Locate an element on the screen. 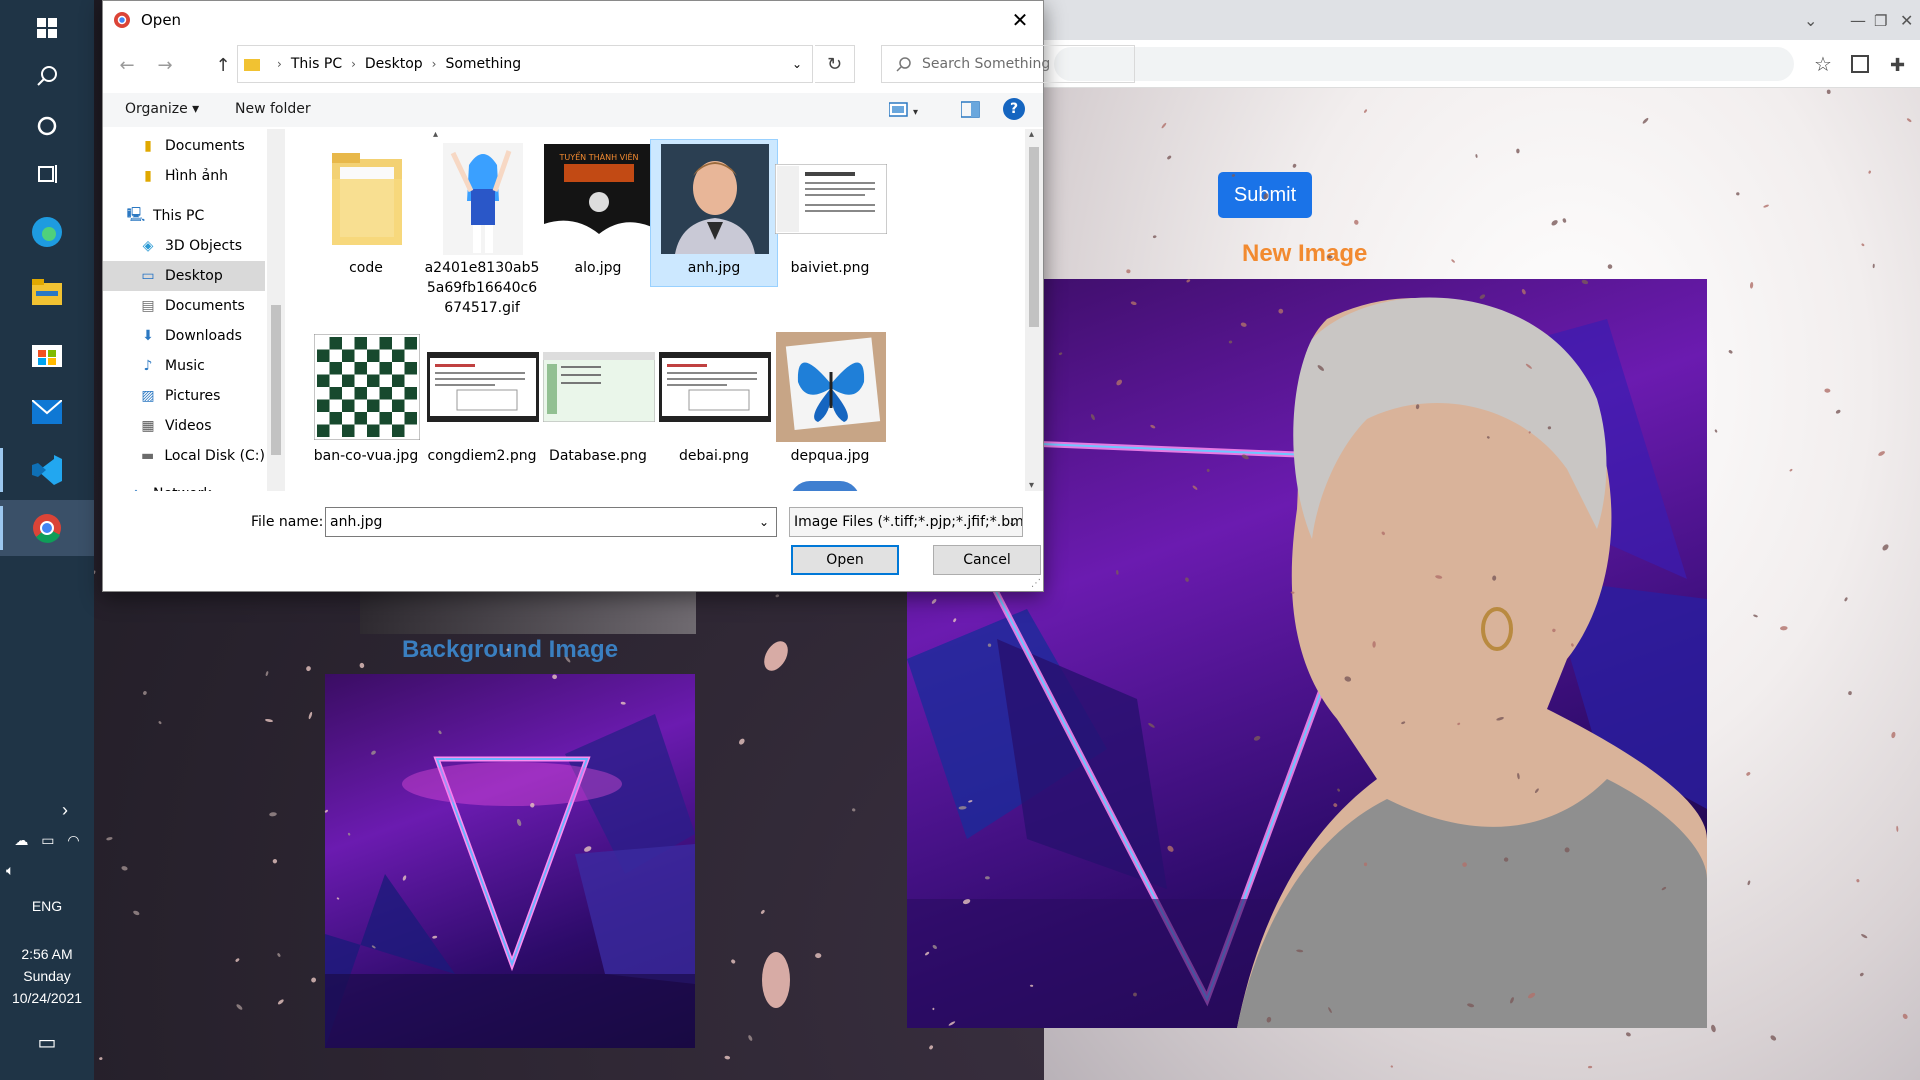 This screenshot has width=1920, height=1080. minimize-icon: — is located at coordinates (1858, 20).